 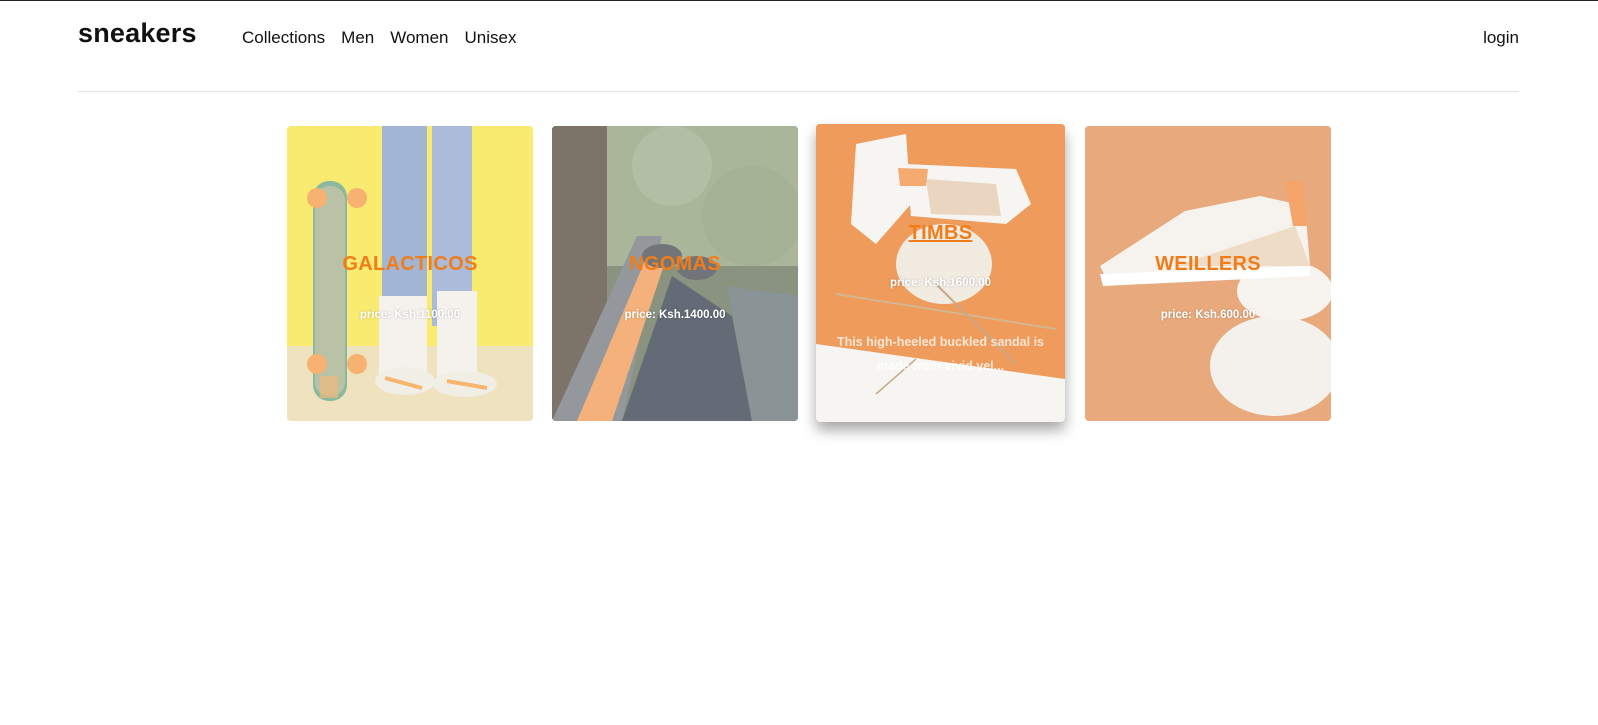 I want to click on product-card-weillers: WEILLERS price: Ksh.600.00, so click(x=1208, y=273).